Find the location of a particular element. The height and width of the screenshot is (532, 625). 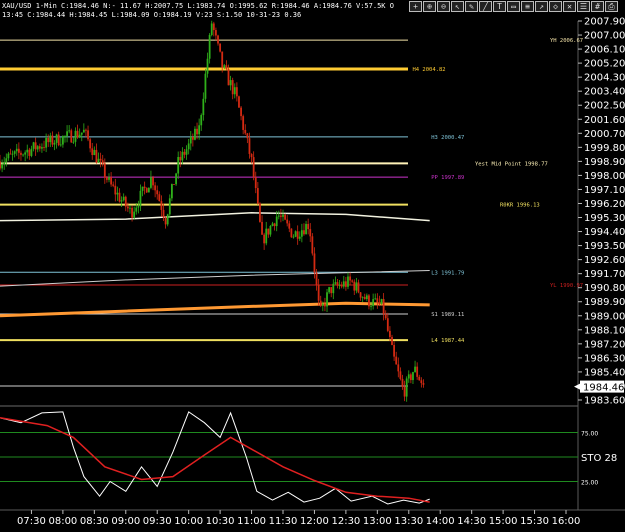

price-tick-label: 1983.60 is located at coordinates (604, 401).